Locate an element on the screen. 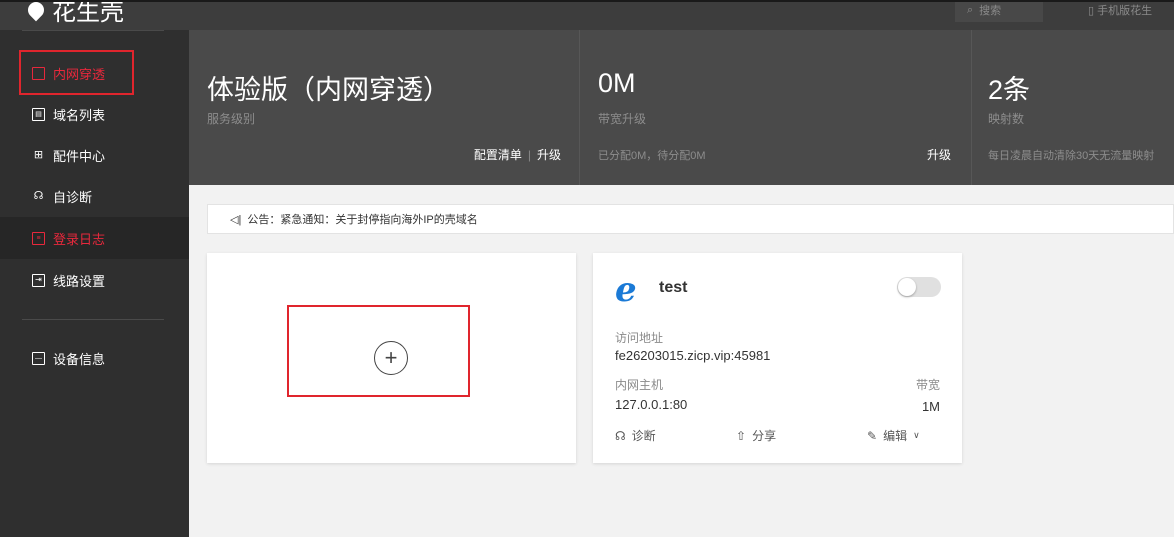  access-address-label: 访问地址 is located at coordinates (639, 338).